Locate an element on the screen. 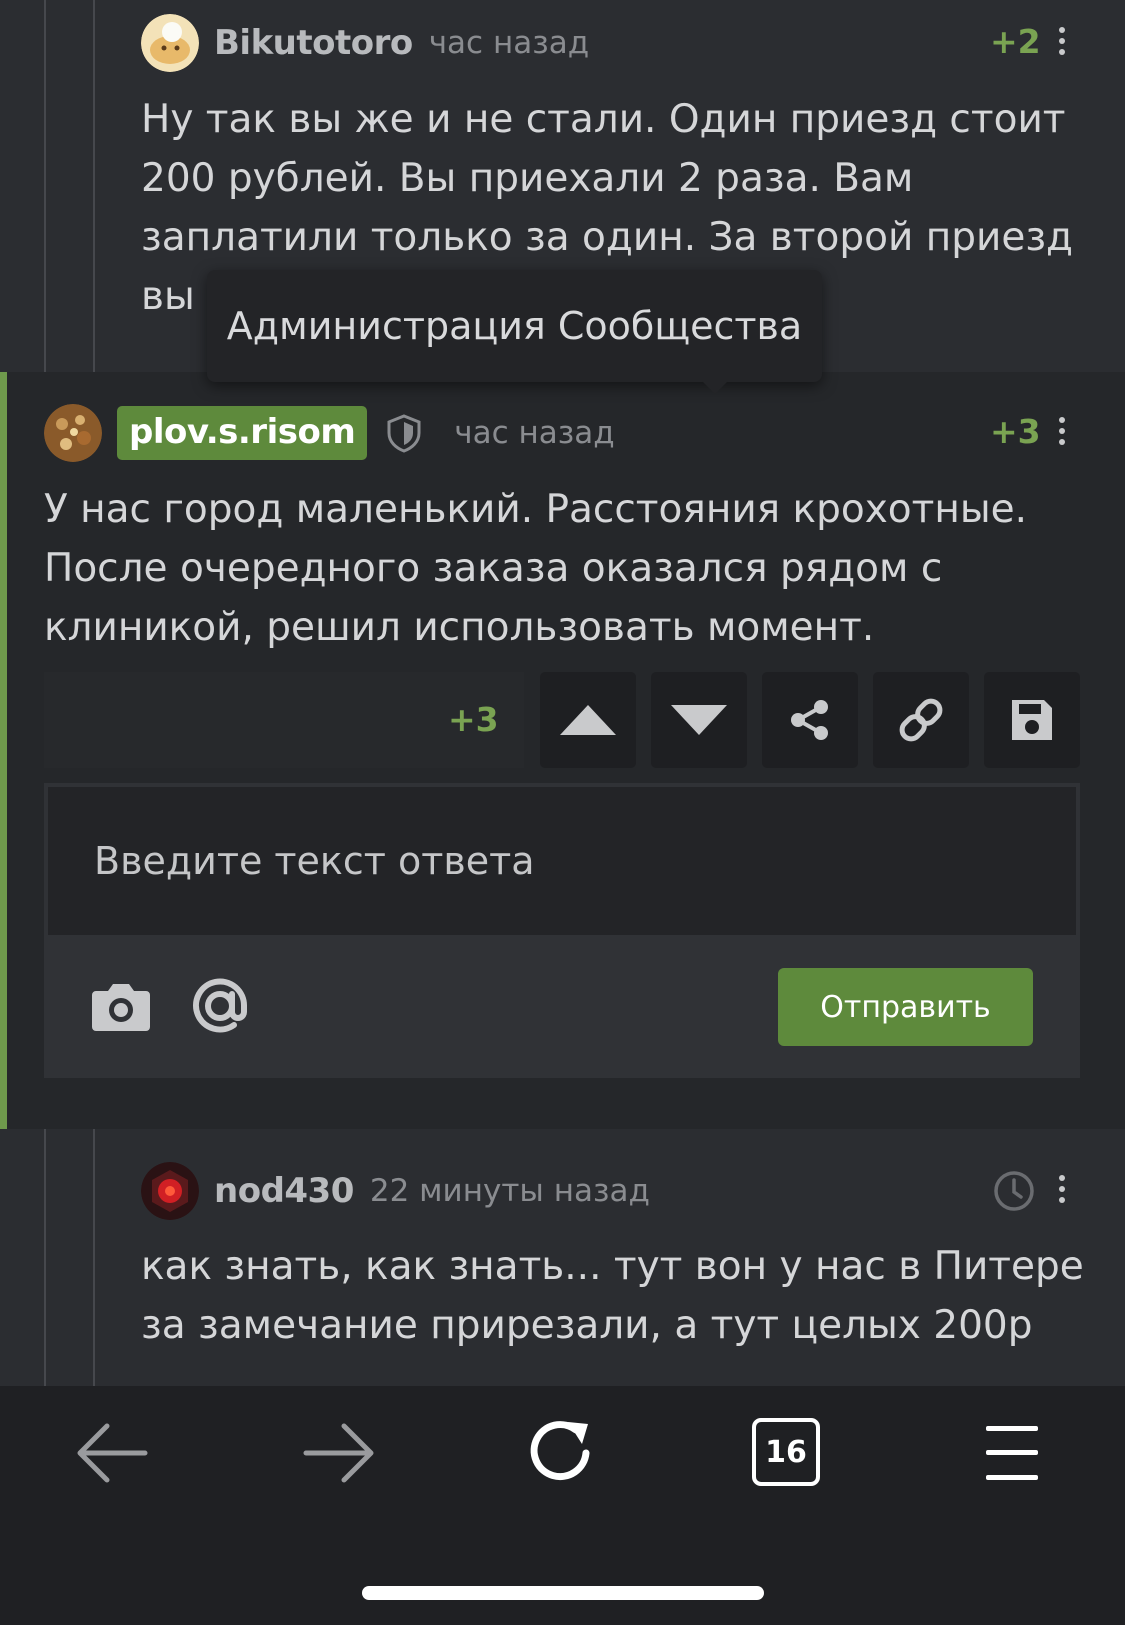 Image resolution: width=1125 pixels, height=1625 pixels. link-icon is located at coordinates (921, 720).